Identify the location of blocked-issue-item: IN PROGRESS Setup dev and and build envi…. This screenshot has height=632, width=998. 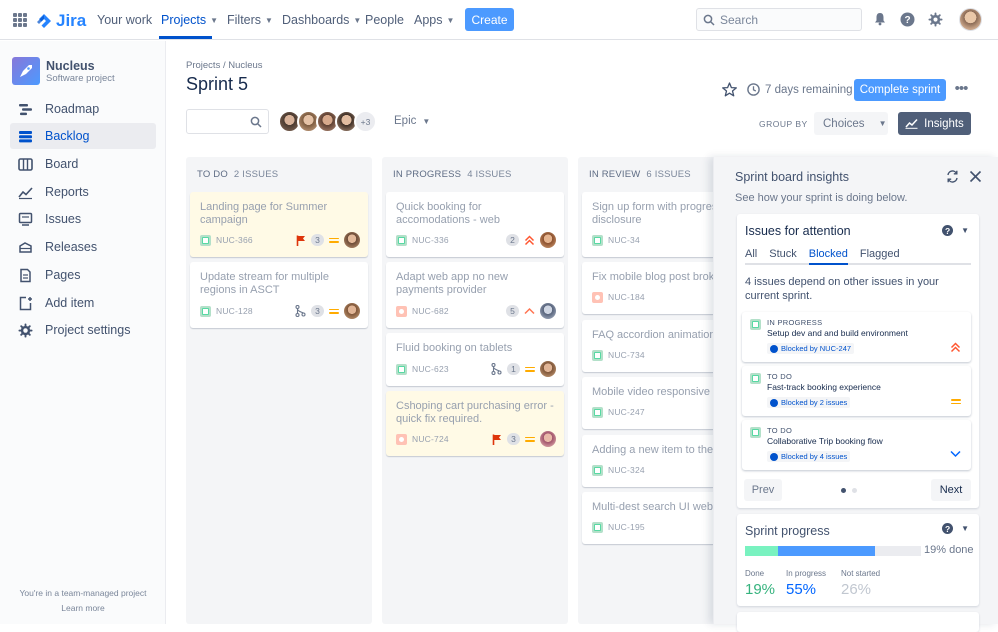
(856, 337).